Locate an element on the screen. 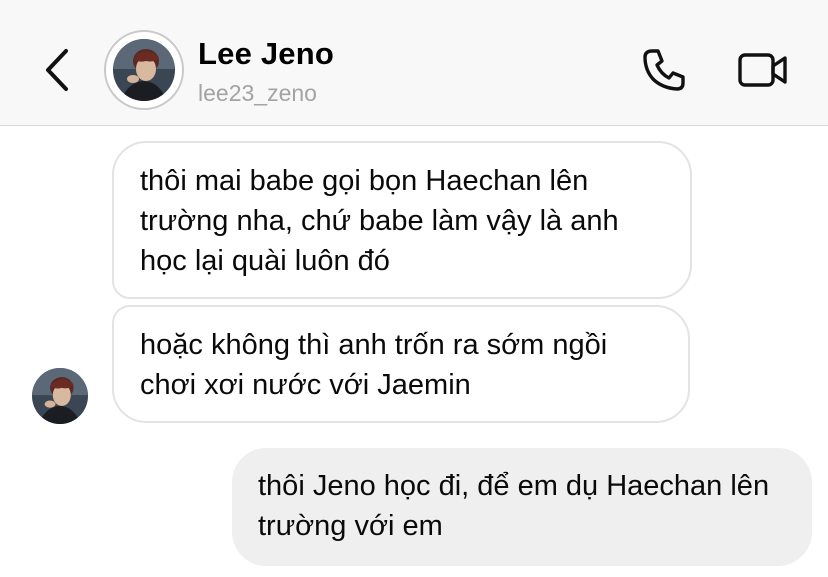 Image resolution: width=828 pixels, height=577 pixels. video-camera-icon is located at coordinates (762, 70).